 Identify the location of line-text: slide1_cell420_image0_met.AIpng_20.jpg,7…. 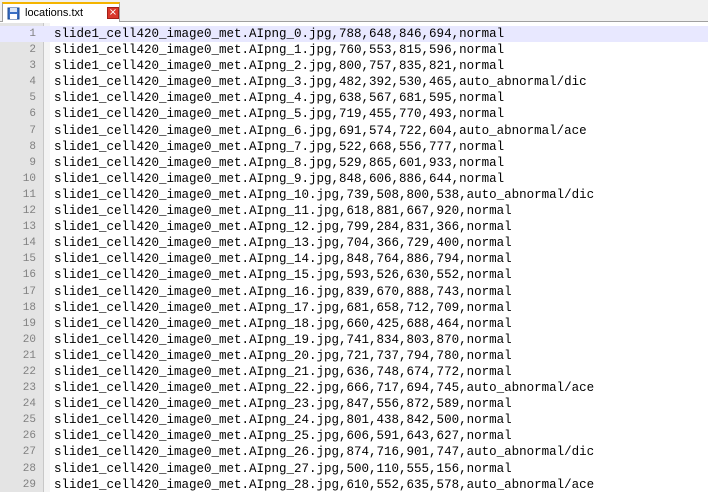
(283, 356).